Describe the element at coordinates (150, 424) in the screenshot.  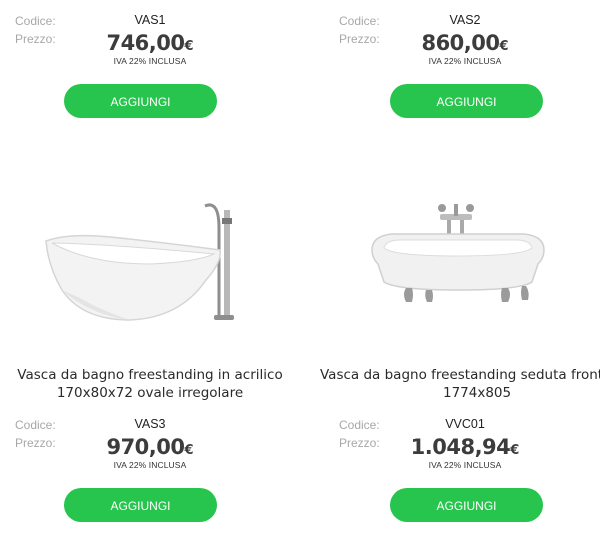
I see `product-code: VAS3` at that location.